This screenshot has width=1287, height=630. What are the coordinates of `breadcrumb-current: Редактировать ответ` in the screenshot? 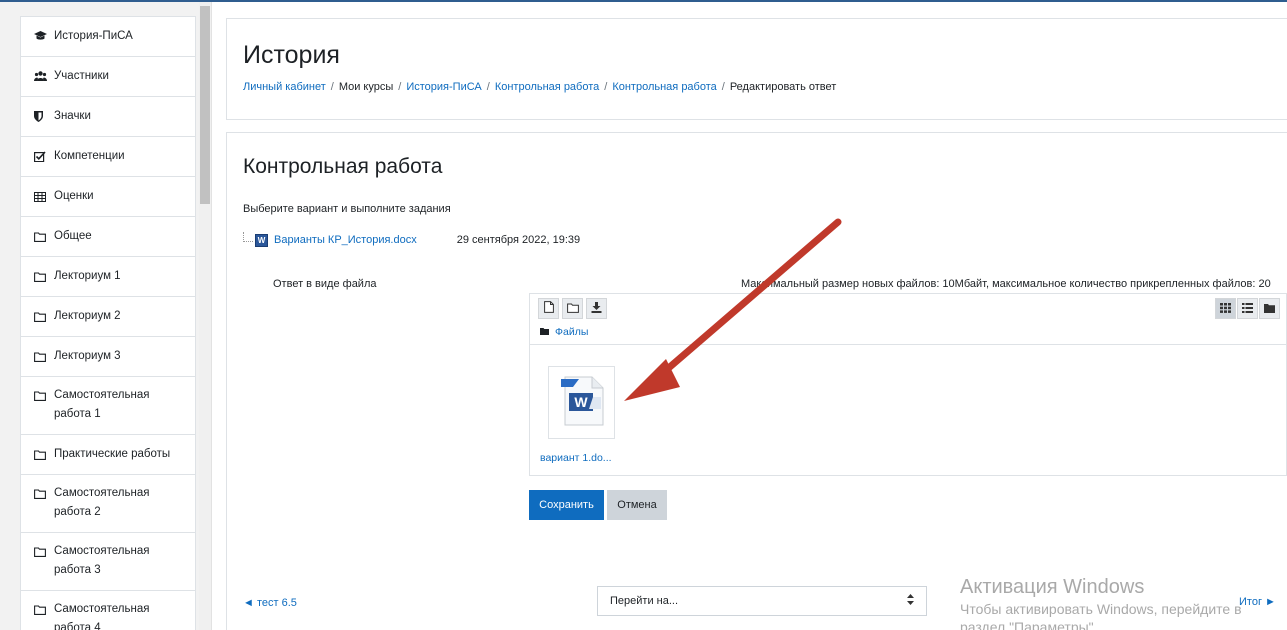 It's located at (783, 87).